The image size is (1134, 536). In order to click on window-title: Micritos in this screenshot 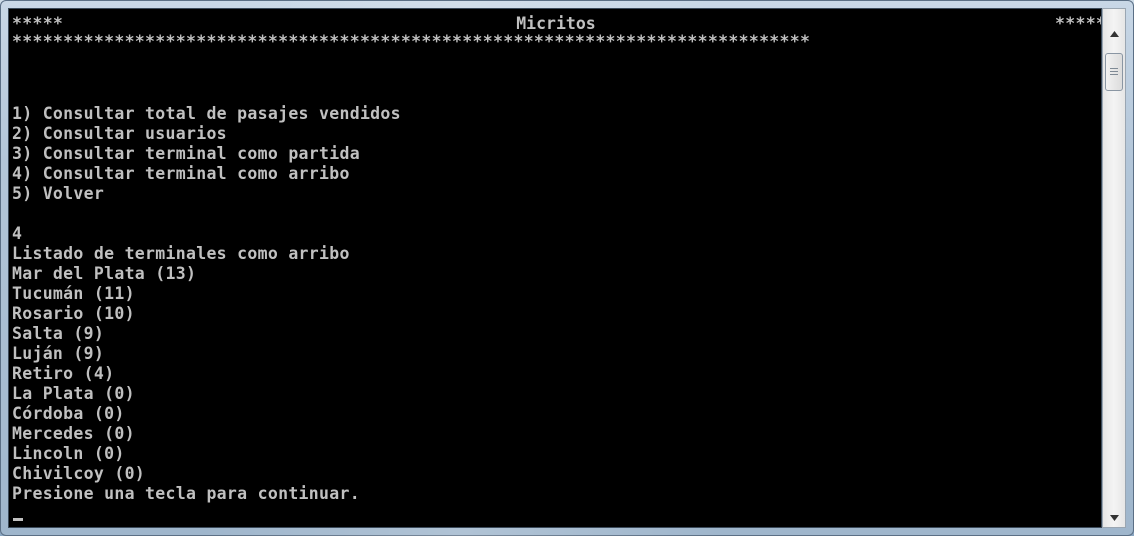, I will do `click(556, 23)`.